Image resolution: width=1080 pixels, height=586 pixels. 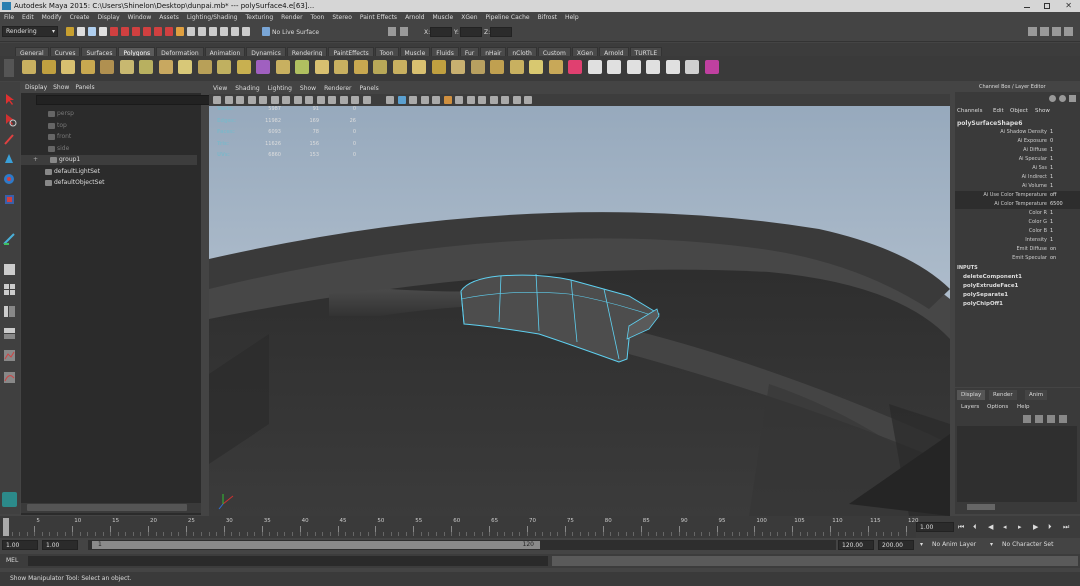 What do you see at coordinates (653, 67) in the screenshot?
I see `shelf-spherical-map-icon` at bounding box center [653, 67].